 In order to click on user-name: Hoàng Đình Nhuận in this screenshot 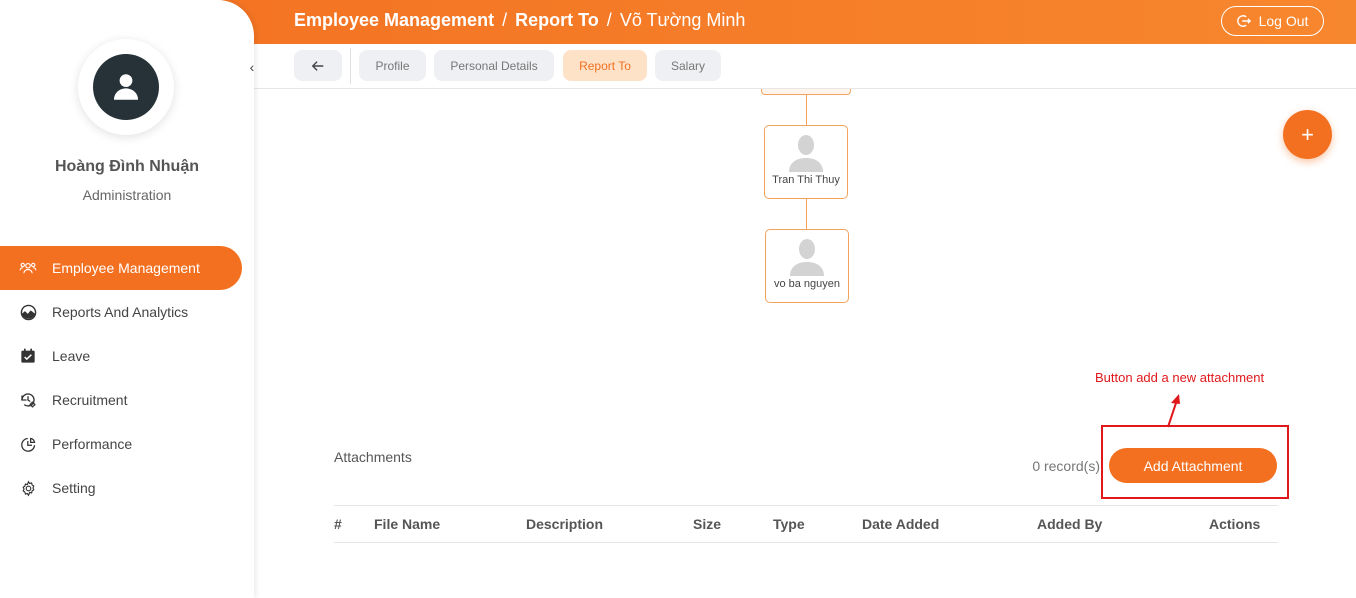, I will do `click(127, 166)`.